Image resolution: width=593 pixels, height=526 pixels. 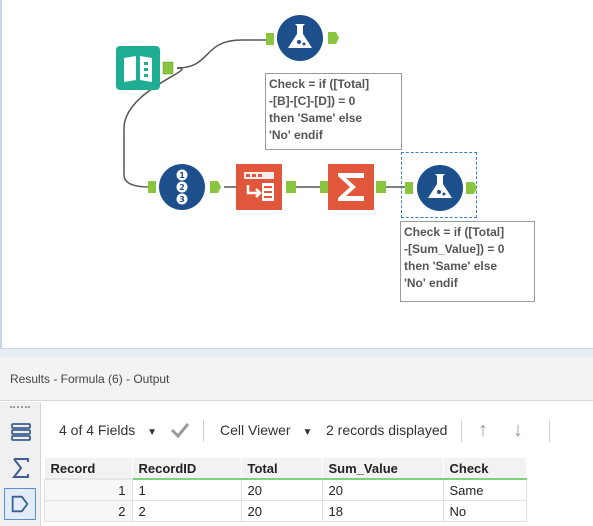 I want to click on recordid-cell: 2, so click(x=186, y=511).